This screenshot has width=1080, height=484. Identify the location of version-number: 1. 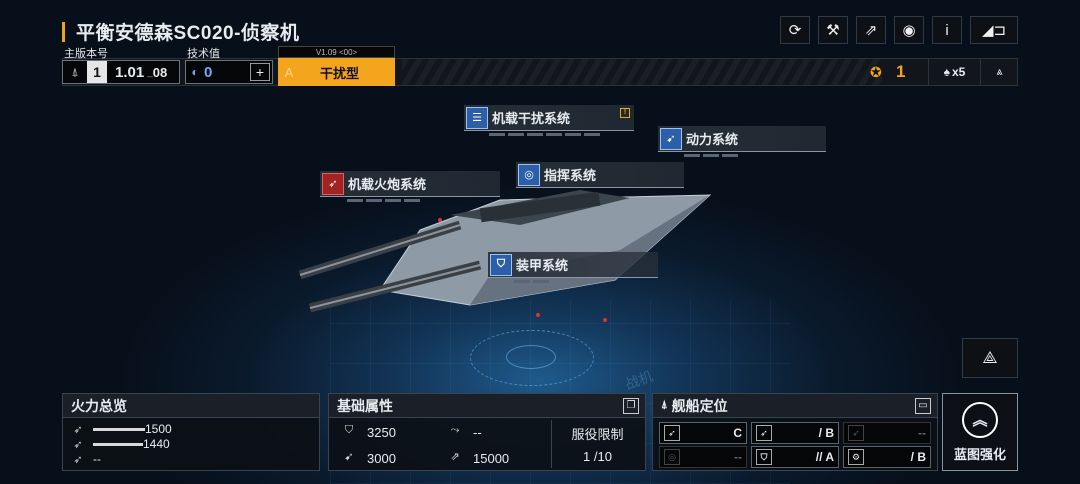
(97, 72).